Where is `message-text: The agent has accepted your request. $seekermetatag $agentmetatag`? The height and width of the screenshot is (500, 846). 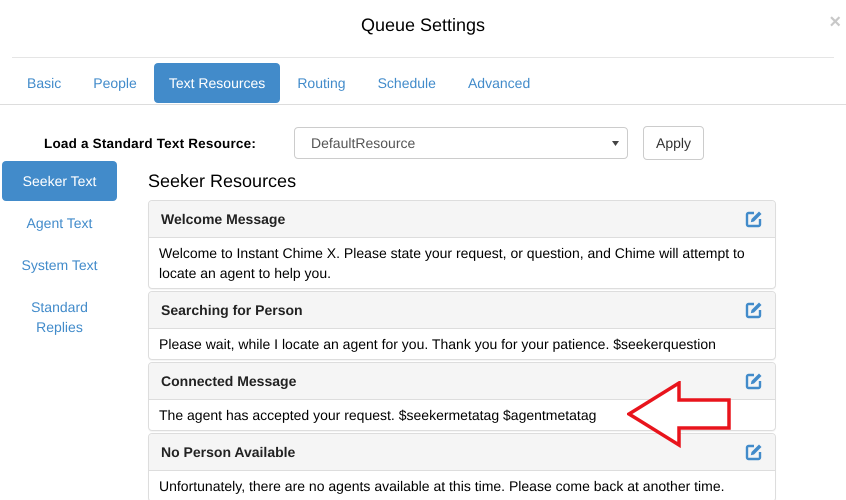 message-text: The agent has accepted your request. $seekermetatag $agentmetatag is located at coordinates (378, 415).